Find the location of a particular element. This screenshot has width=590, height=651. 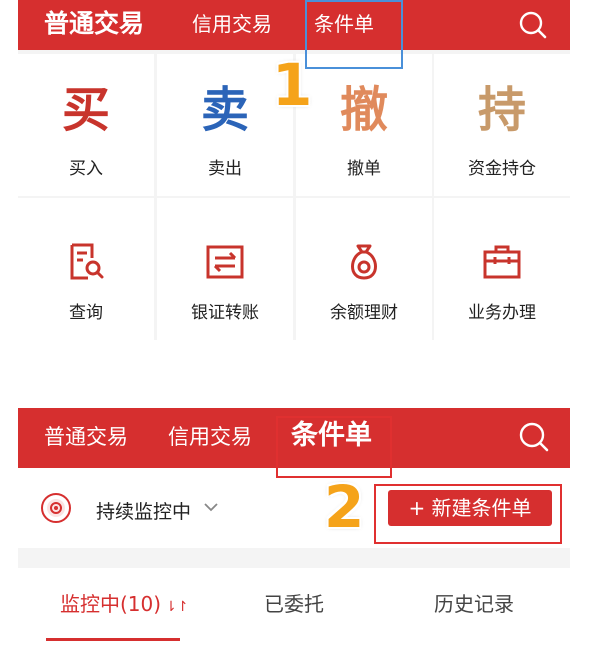

grid-item-business: 业务办理 is located at coordinates (502, 269).